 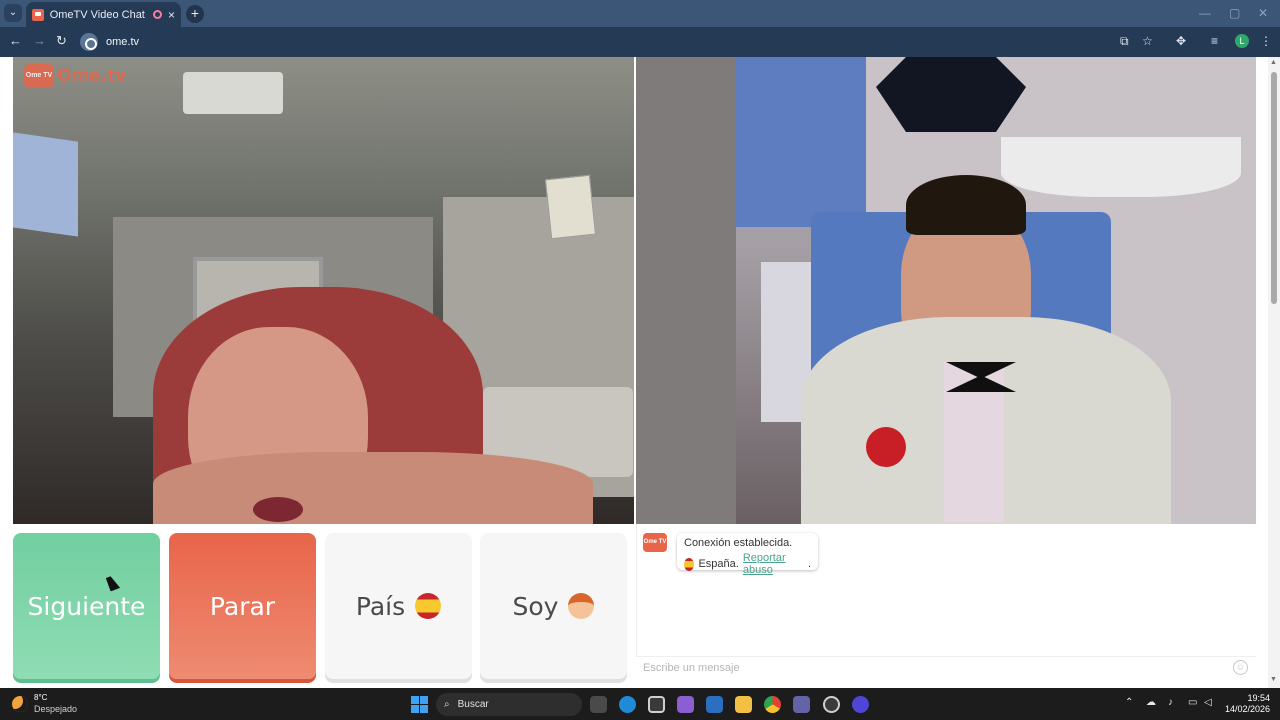 I want to click on address-bar: ← → ↻ ome.tv ⧉ ☆ ✥ ≡ ⋮, so click(x=640, y=42).